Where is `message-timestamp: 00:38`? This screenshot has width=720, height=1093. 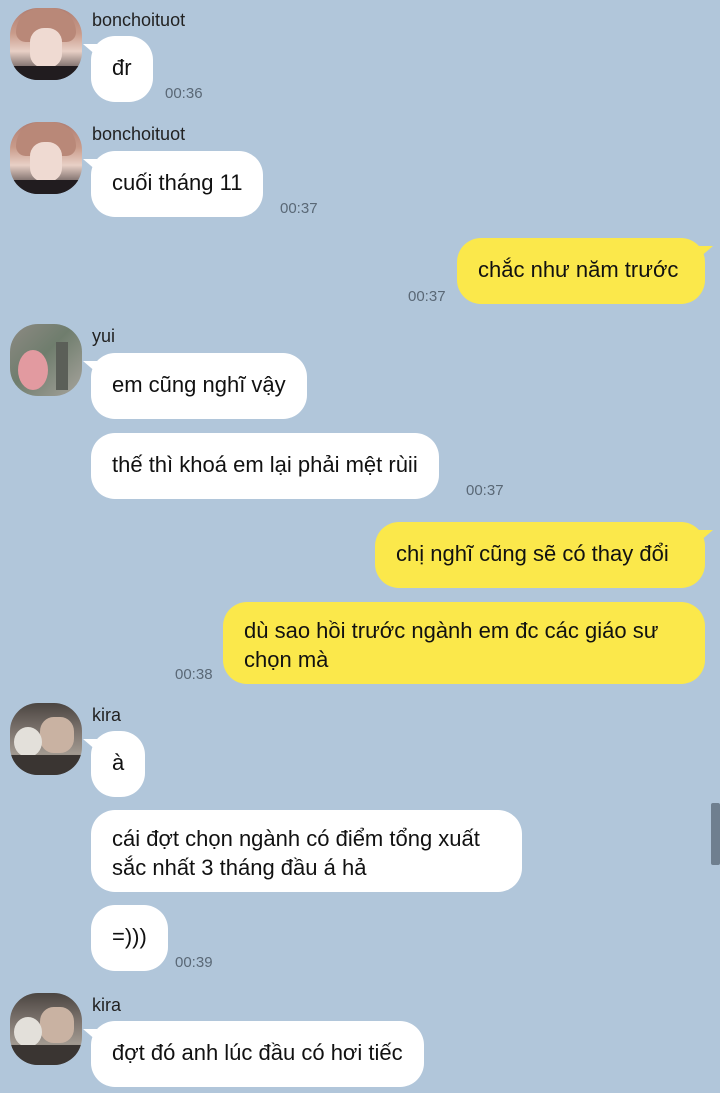
message-timestamp: 00:38 is located at coordinates (194, 674).